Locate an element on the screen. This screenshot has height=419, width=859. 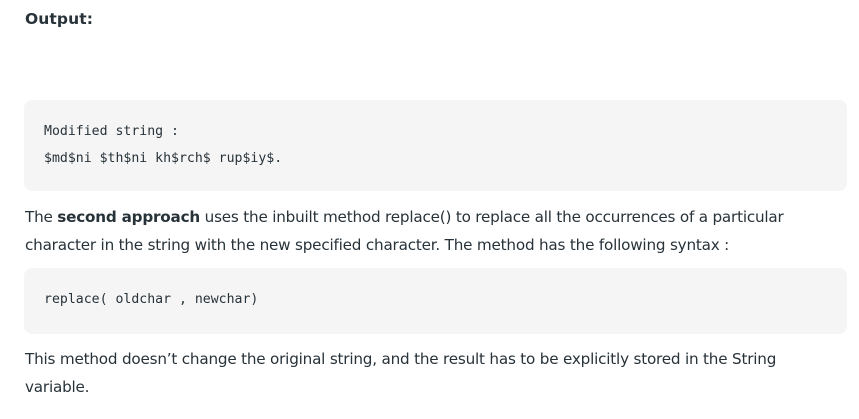
syntax-line: replace( oldchar , newchar) is located at coordinates (151, 299).